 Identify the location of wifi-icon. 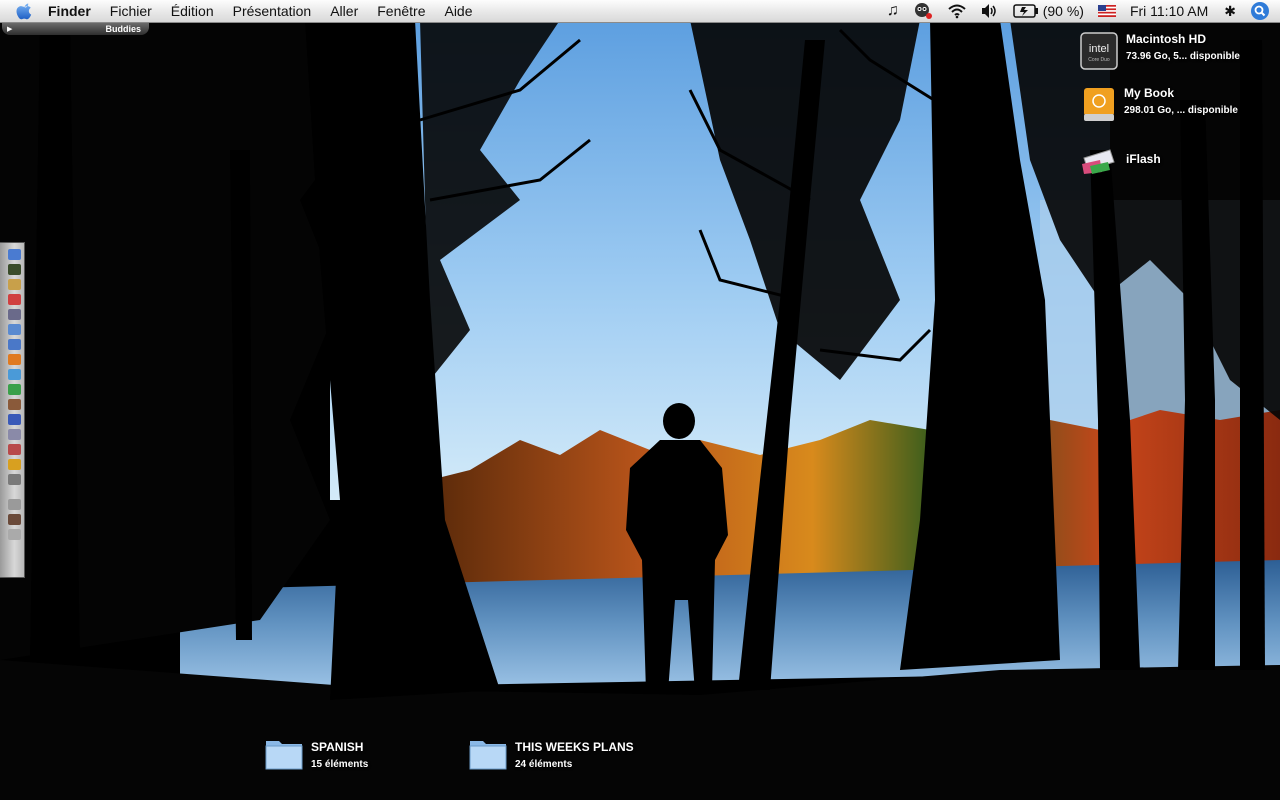
(957, 11).